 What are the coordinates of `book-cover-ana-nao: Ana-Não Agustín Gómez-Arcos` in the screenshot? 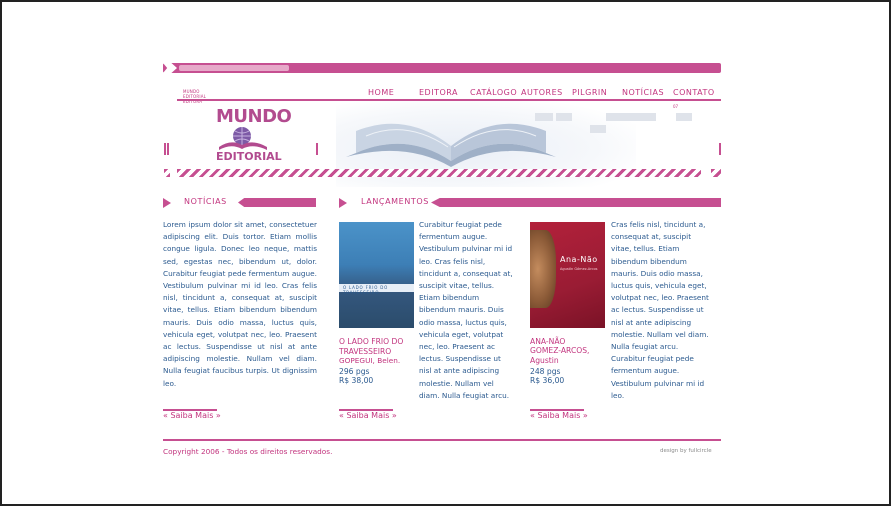 It's located at (567, 275).